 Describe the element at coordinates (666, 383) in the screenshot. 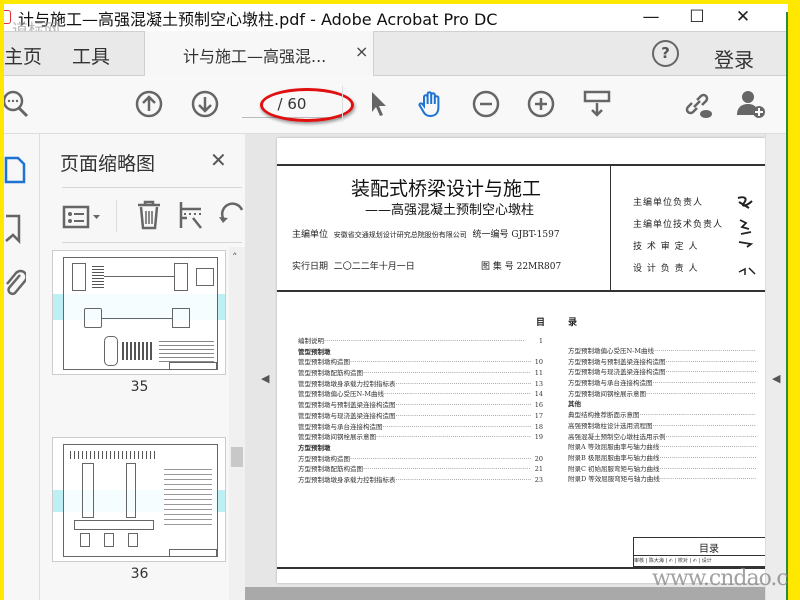

I see `toc-entry: 方型预制墩与承台连接构造图` at that location.